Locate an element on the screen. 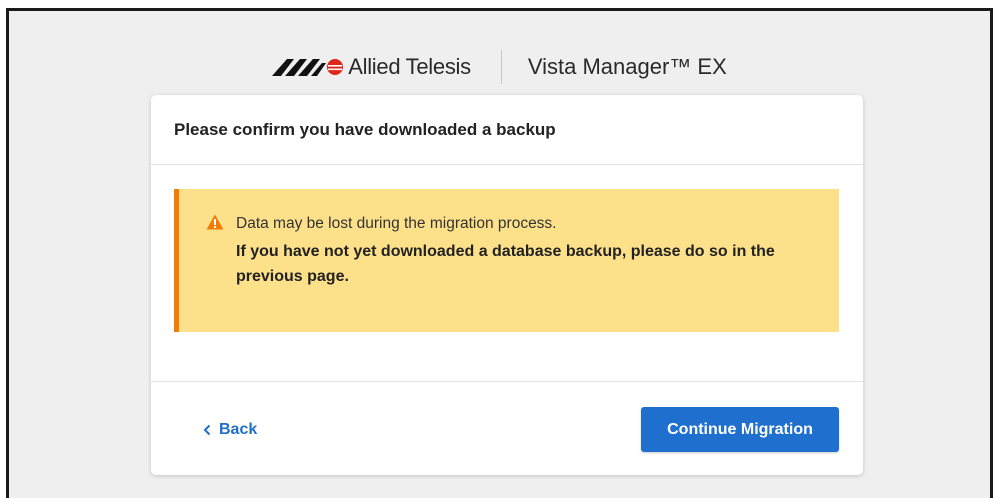 The height and width of the screenshot is (498, 997). footer-divider is located at coordinates (507, 381).